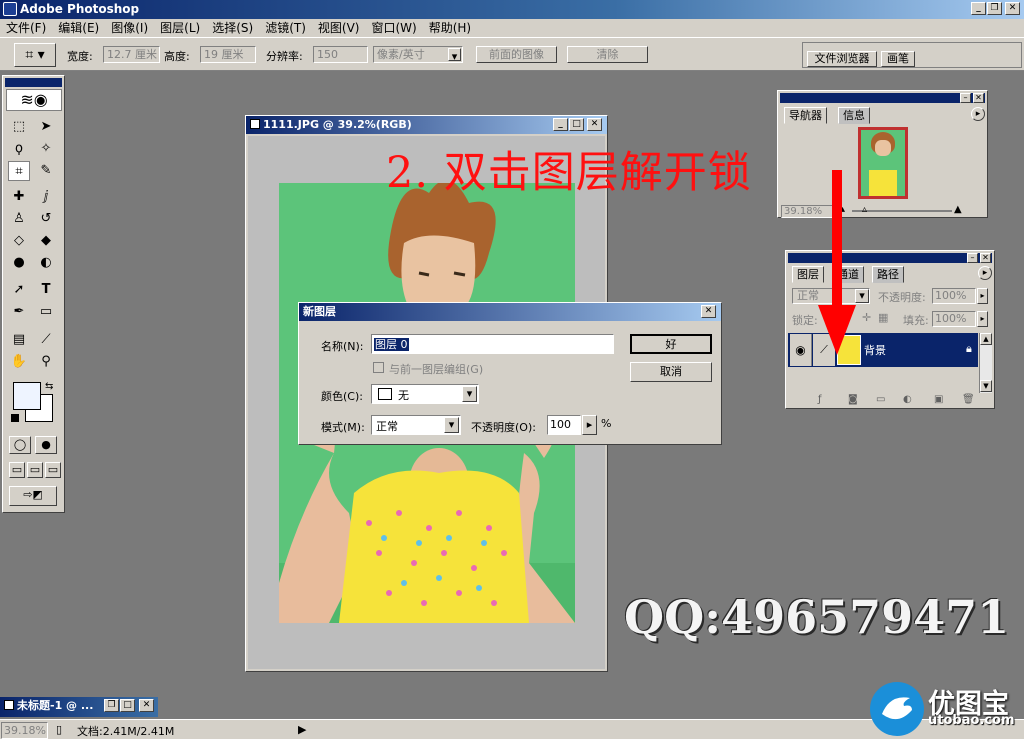  What do you see at coordinates (594, 124) in the screenshot?
I see `doc-close-icon: ✕` at bounding box center [594, 124].